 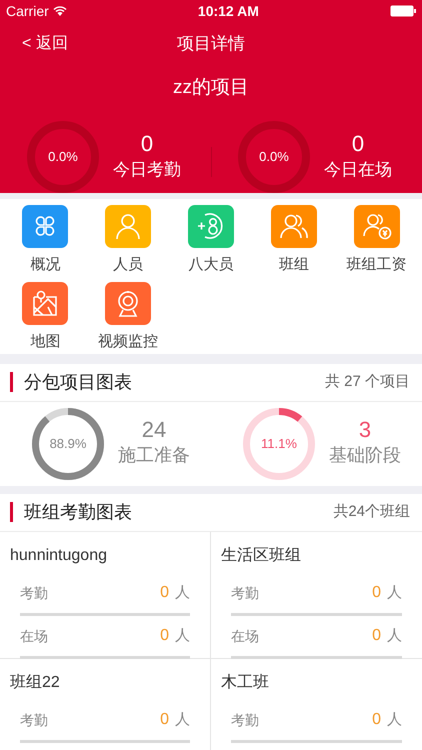 I want to click on page-title: 项目详情, so click(x=211, y=44).